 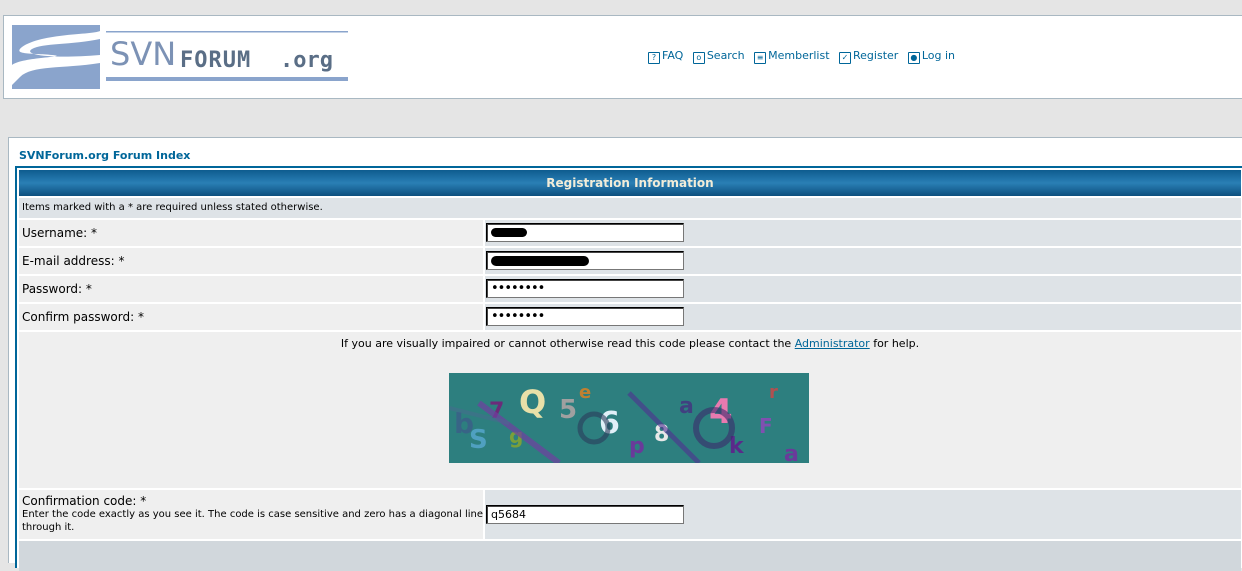 I want to click on memberlist-icon: ≡, so click(x=760, y=58).